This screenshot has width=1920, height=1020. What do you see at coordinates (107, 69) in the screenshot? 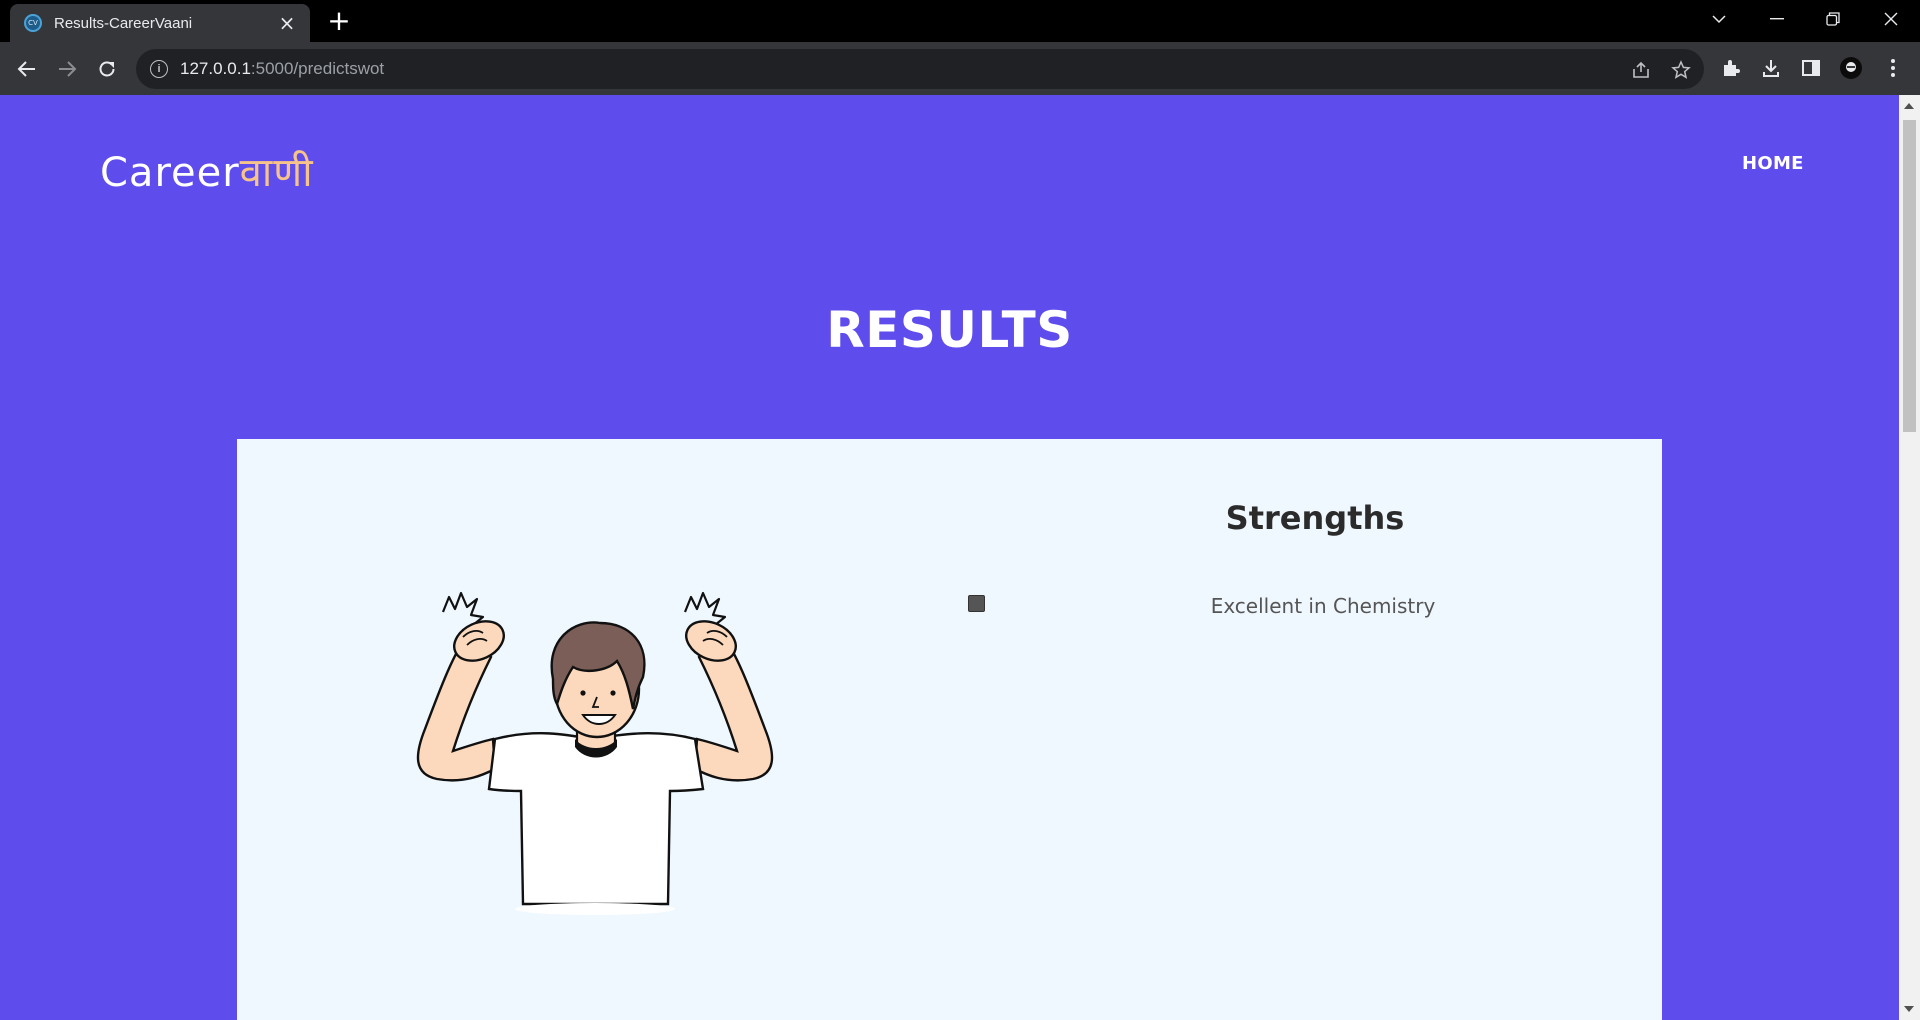
I see `reload-icon` at bounding box center [107, 69].